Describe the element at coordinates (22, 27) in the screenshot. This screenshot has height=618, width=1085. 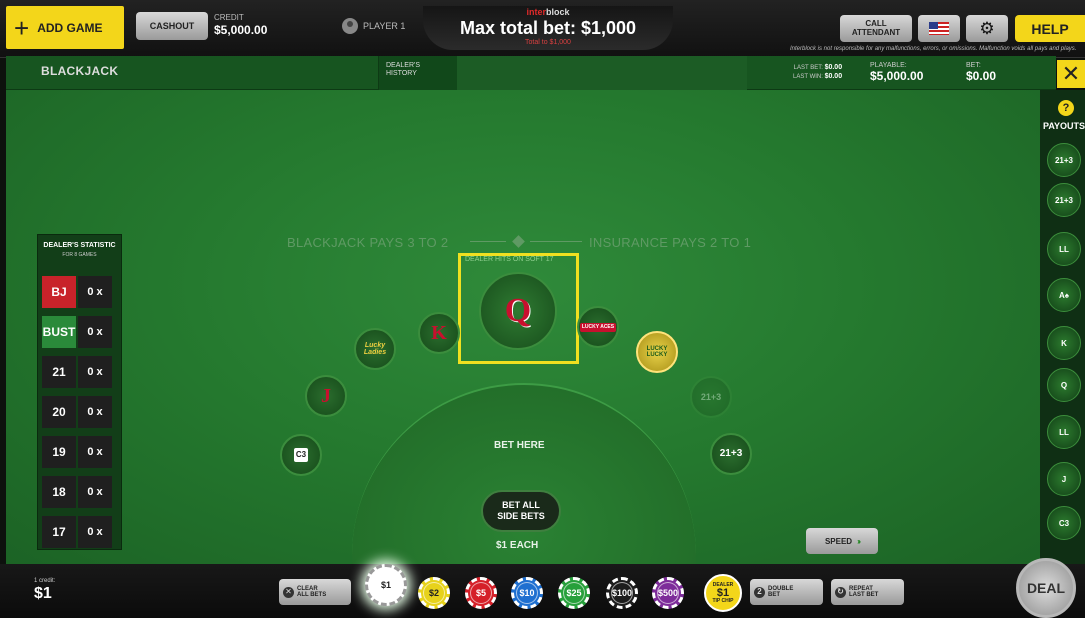
I see `plus-icon: +` at that location.